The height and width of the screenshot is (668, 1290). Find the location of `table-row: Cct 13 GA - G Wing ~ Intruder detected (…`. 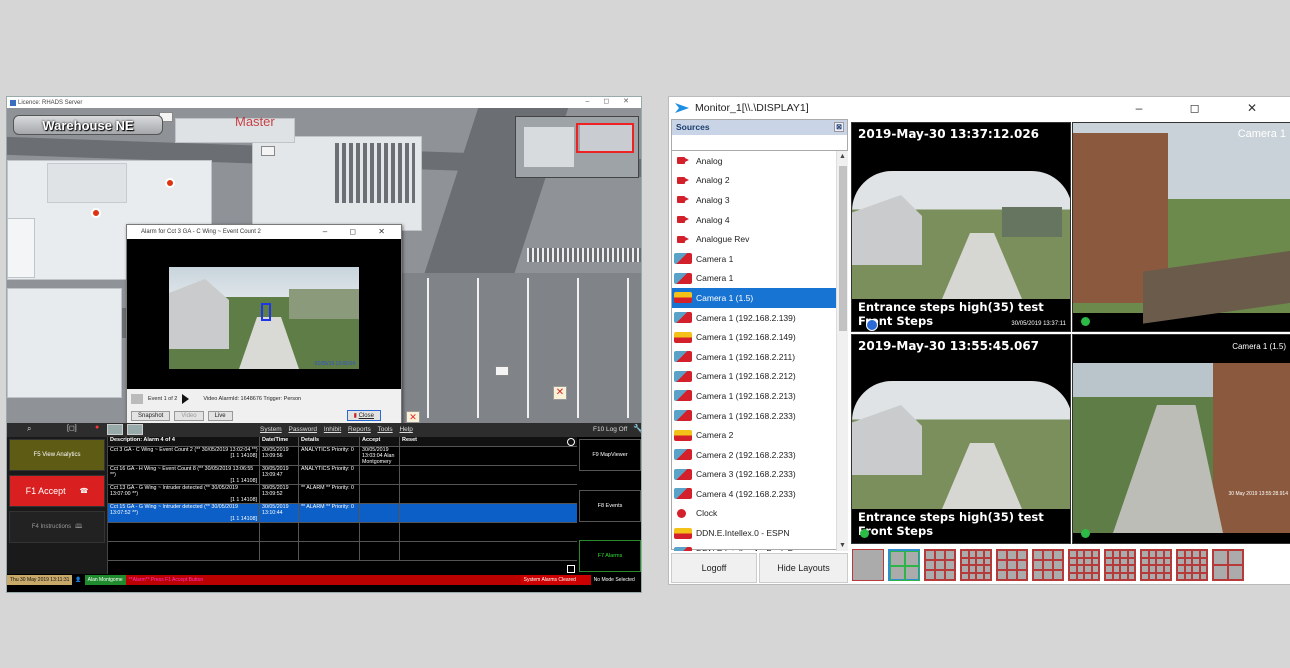

table-row: Cct 13 GA - G Wing ~ Intruder detected (… is located at coordinates (342, 494).